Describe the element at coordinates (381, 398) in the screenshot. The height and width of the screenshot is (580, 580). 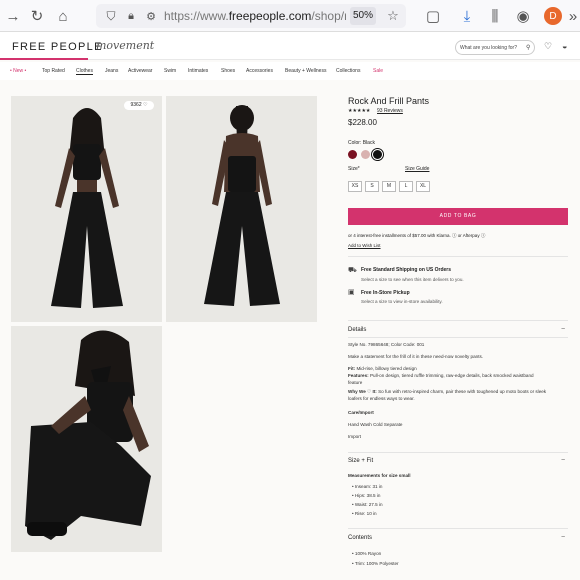
I see `why-cont: loafers for endless ways to wear.` at that location.